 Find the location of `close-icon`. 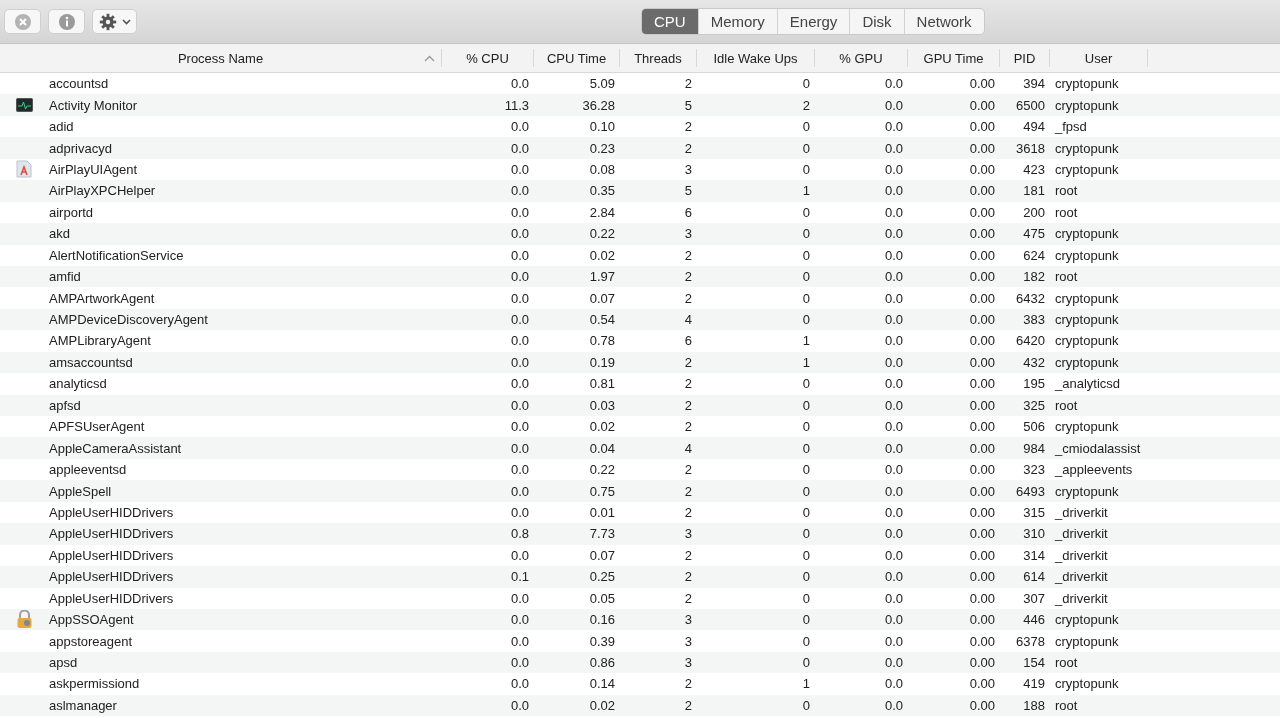

close-icon is located at coordinates (22, 21).